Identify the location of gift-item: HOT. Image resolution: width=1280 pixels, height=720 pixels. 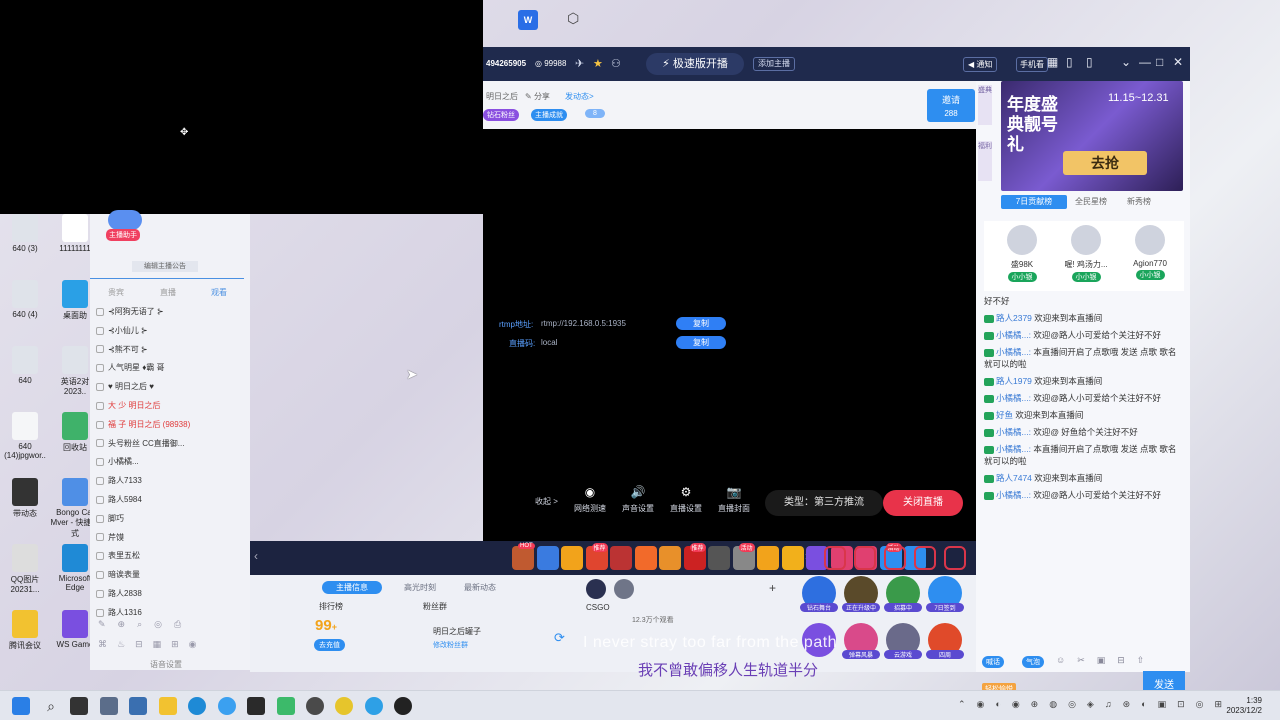
(523, 556).